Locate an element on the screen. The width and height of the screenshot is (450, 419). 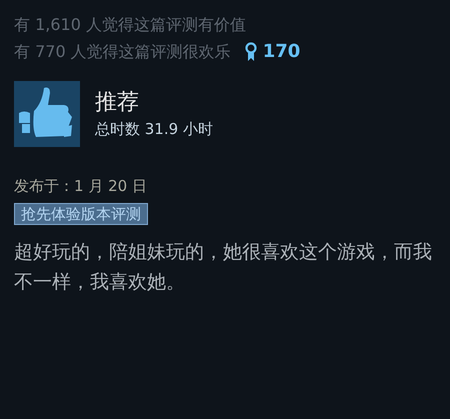
funny-count-text: 有 770 人觉得这篇评测很欢乐 is located at coordinates (122, 51).